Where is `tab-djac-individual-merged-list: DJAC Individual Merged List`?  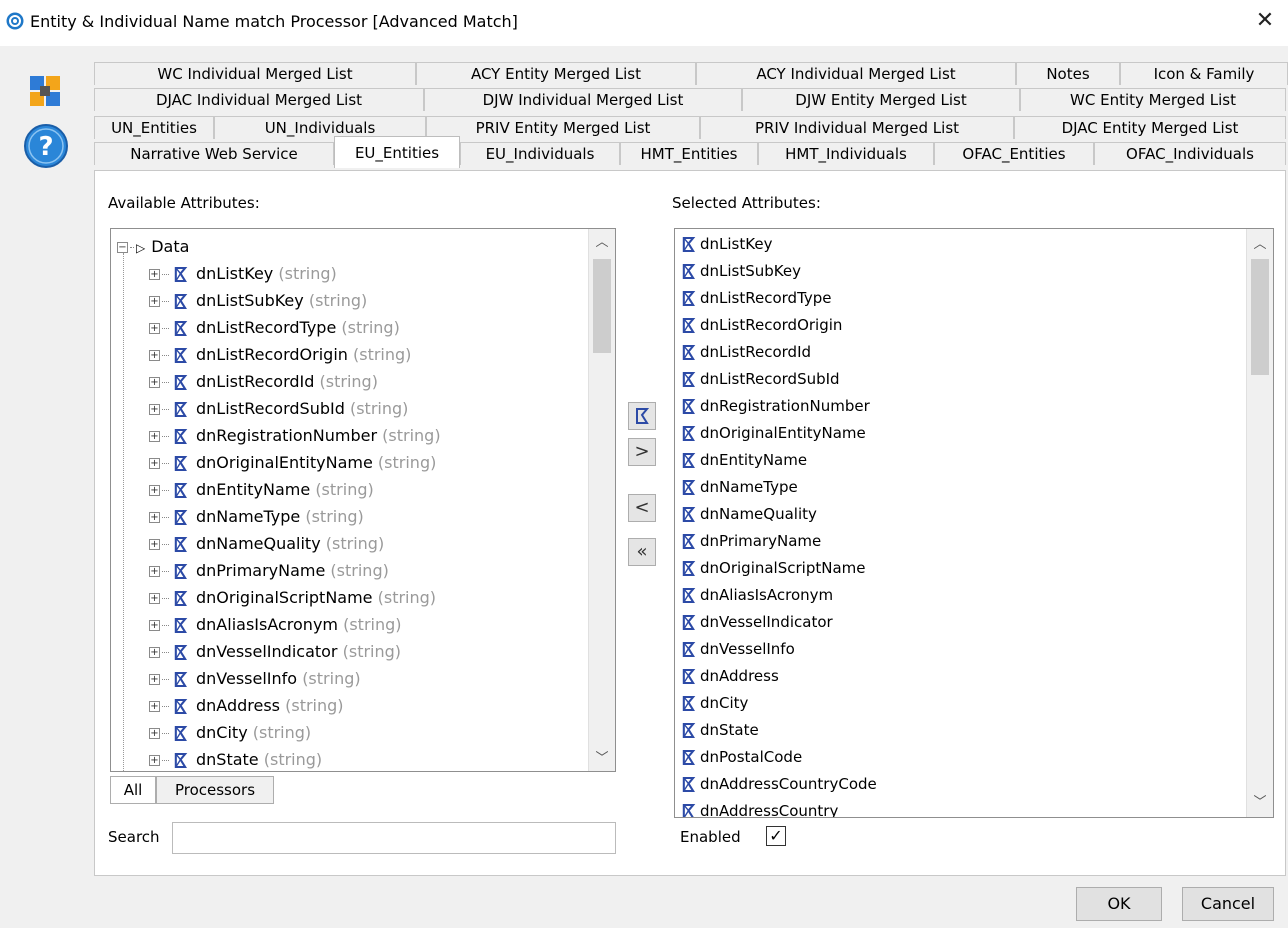 tab-djac-individual-merged-list: DJAC Individual Merged List is located at coordinates (259, 99).